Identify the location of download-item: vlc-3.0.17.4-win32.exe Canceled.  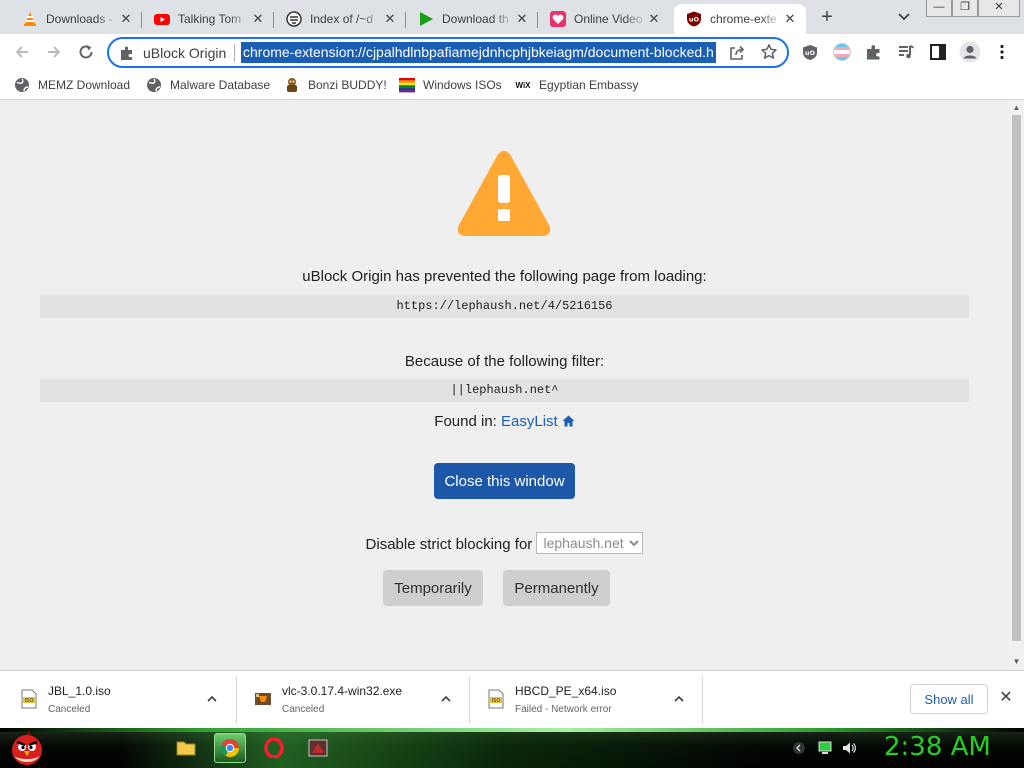
(350, 700).